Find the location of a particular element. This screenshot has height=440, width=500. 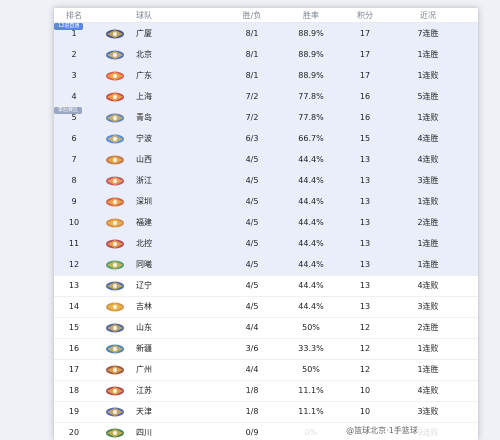

table-row: 2 北京 8/1 88.9% 17 1连胜 is located at coordinates (266, 55).